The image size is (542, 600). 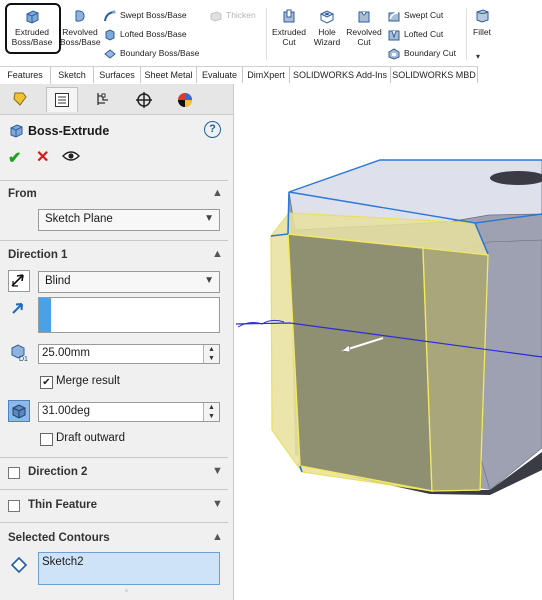 I want to click on fillet-button: Fillet, so click(x=482, y=30).